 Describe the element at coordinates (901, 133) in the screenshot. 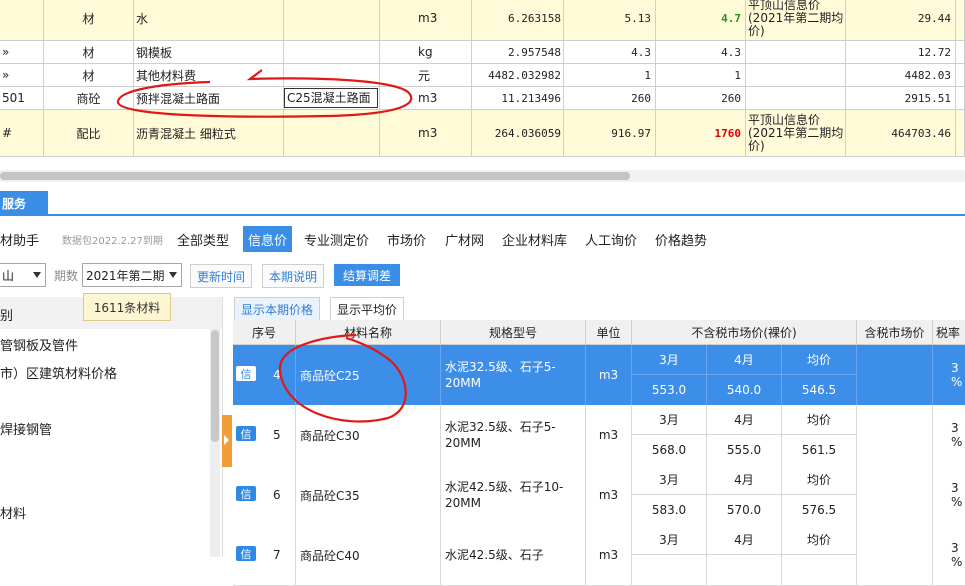

I see `amount-cell: 464703.46` at that location.